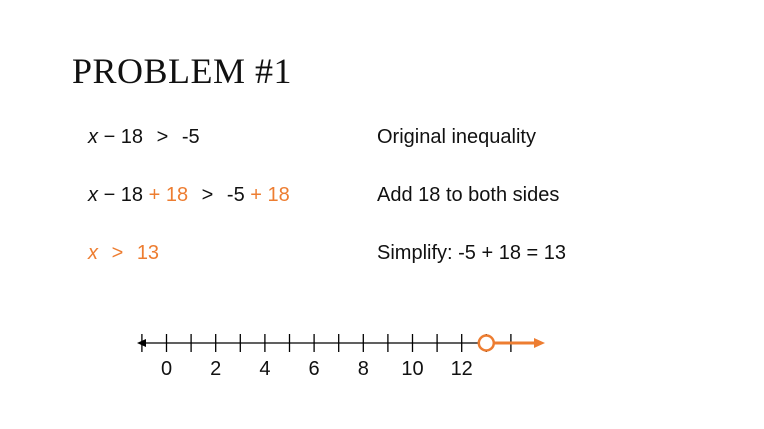 The height and width of the screenshot is (429, 764). Describe the element at coordinates (166, 369) in the screenshot. I see `number-line-label: 0` at that location.